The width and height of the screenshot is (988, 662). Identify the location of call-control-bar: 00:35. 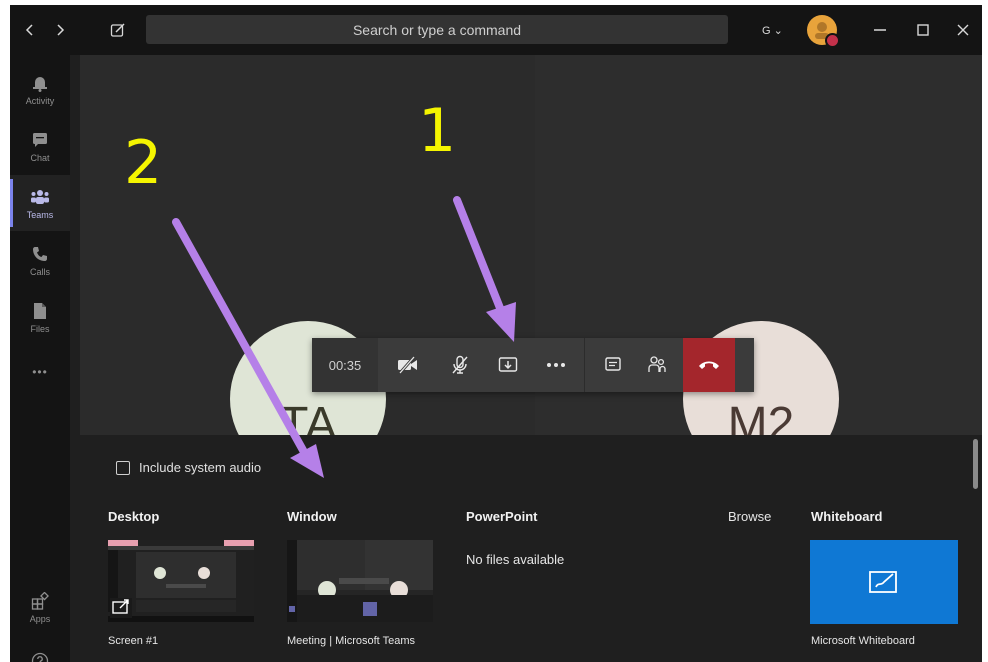
(533, 365).